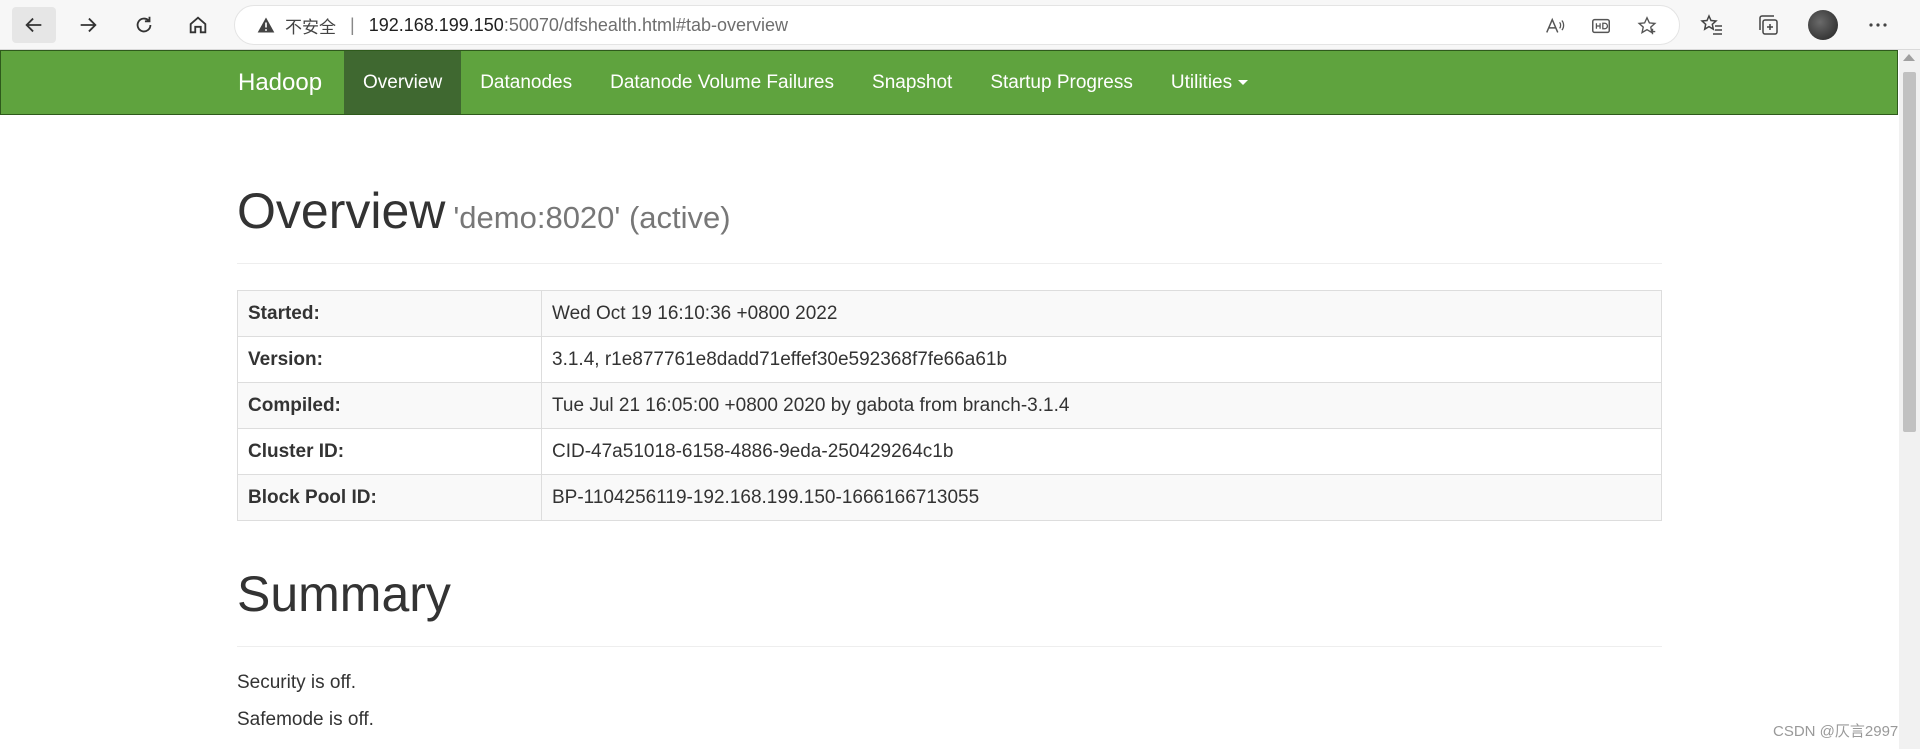 This screenshot has height=749, width=1920. What do you see at coordinates (1555, 26) in the screenshot?
I see `read-aloud-icon` at bounding box center [1555, 26].